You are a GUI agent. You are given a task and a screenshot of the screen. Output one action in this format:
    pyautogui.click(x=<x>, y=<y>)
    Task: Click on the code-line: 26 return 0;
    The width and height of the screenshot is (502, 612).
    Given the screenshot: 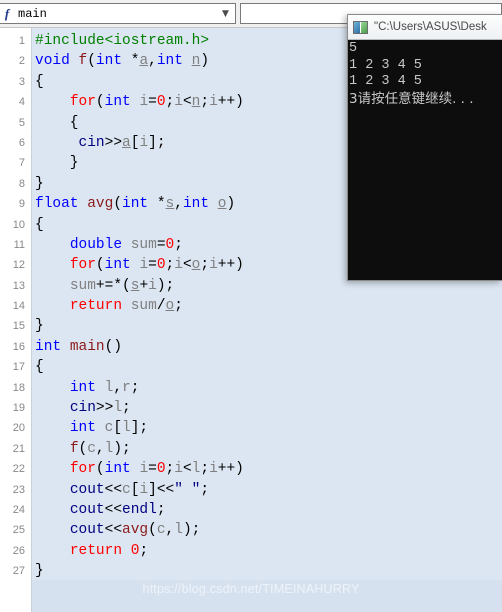 What is the action you would take?
    pyautogui.click(x=251, y=551)
    